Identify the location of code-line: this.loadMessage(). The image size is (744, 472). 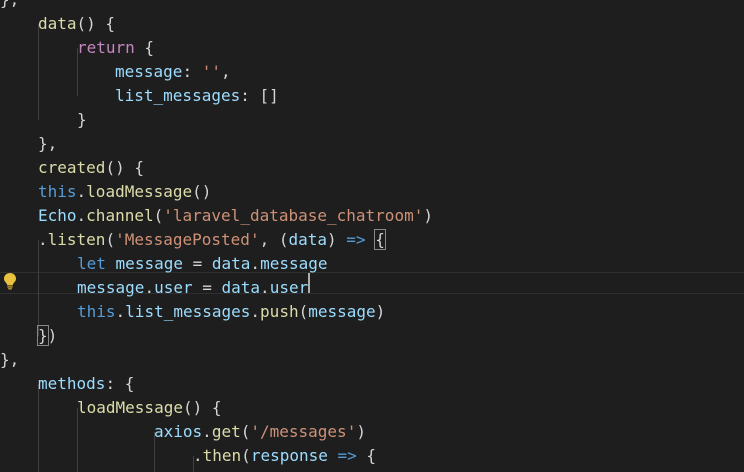
(124, 192).